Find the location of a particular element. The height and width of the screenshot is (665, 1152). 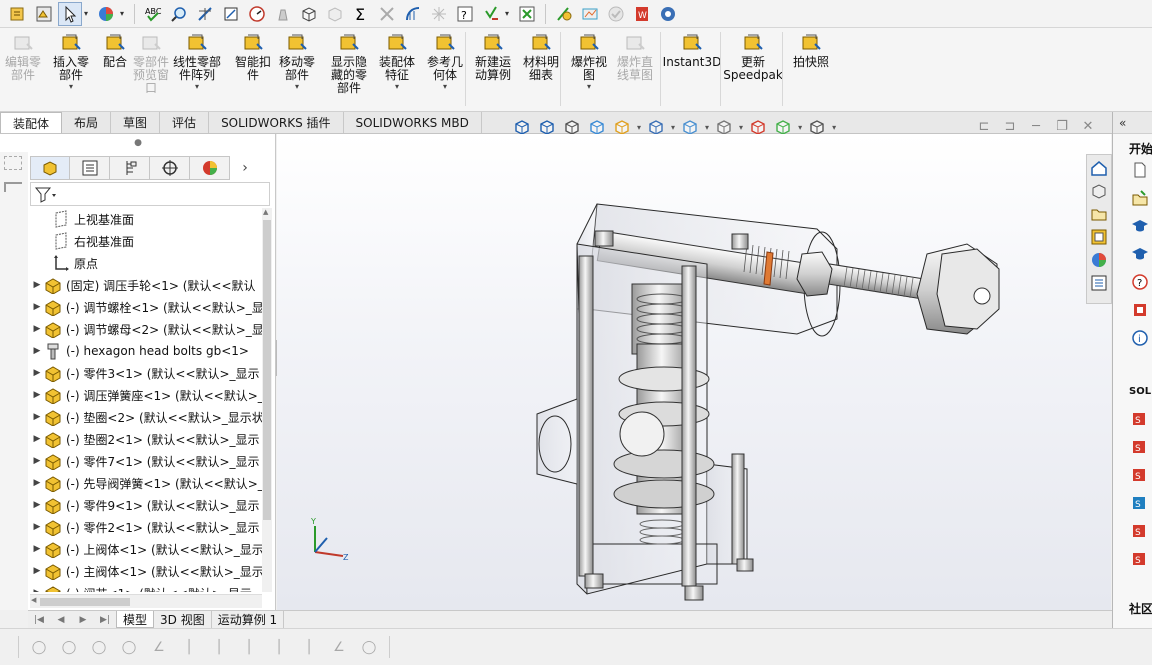

reference-icon is located at coordinates (564, 14).